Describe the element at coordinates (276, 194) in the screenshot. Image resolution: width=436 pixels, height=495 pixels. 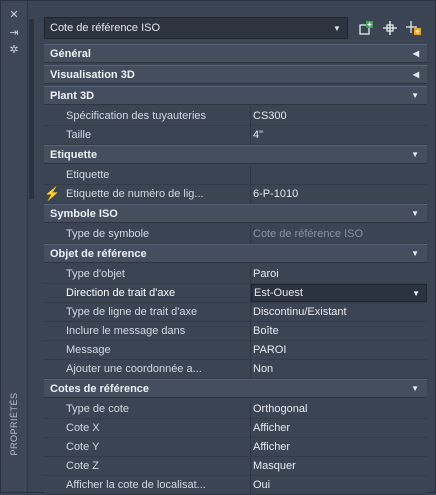
I see `property-value-text: 6-P-1010` at that location.